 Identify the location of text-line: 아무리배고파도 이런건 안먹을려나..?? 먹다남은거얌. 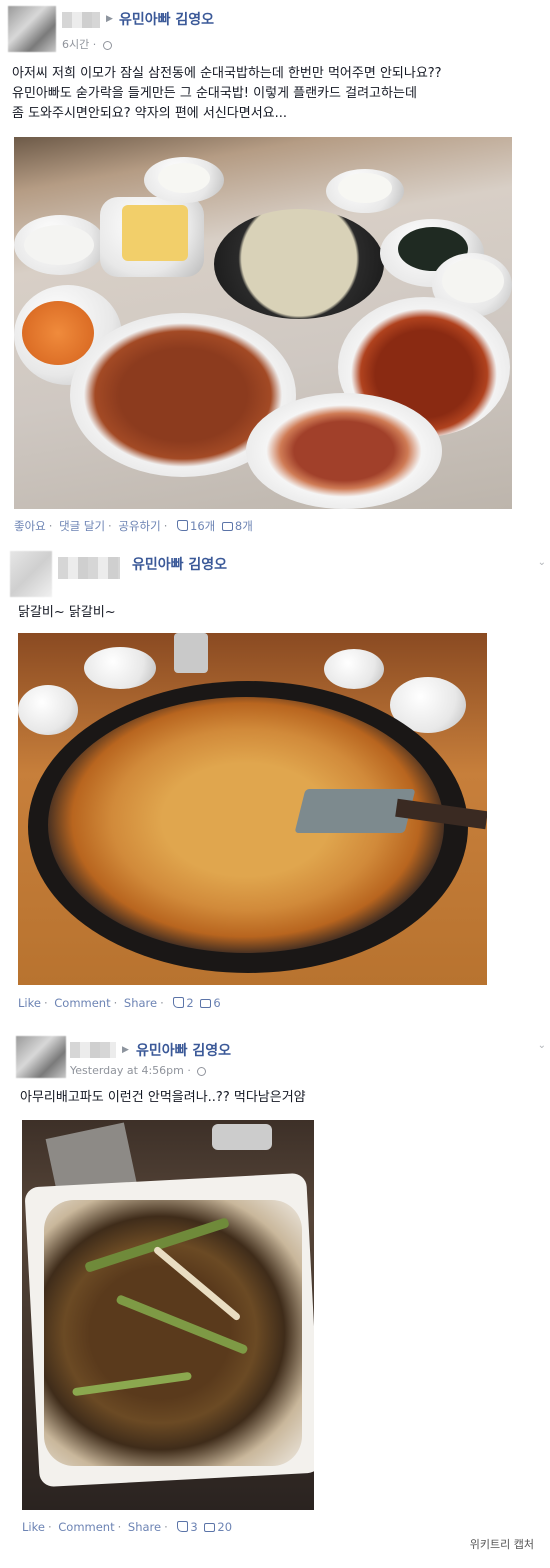
(163, 1097).